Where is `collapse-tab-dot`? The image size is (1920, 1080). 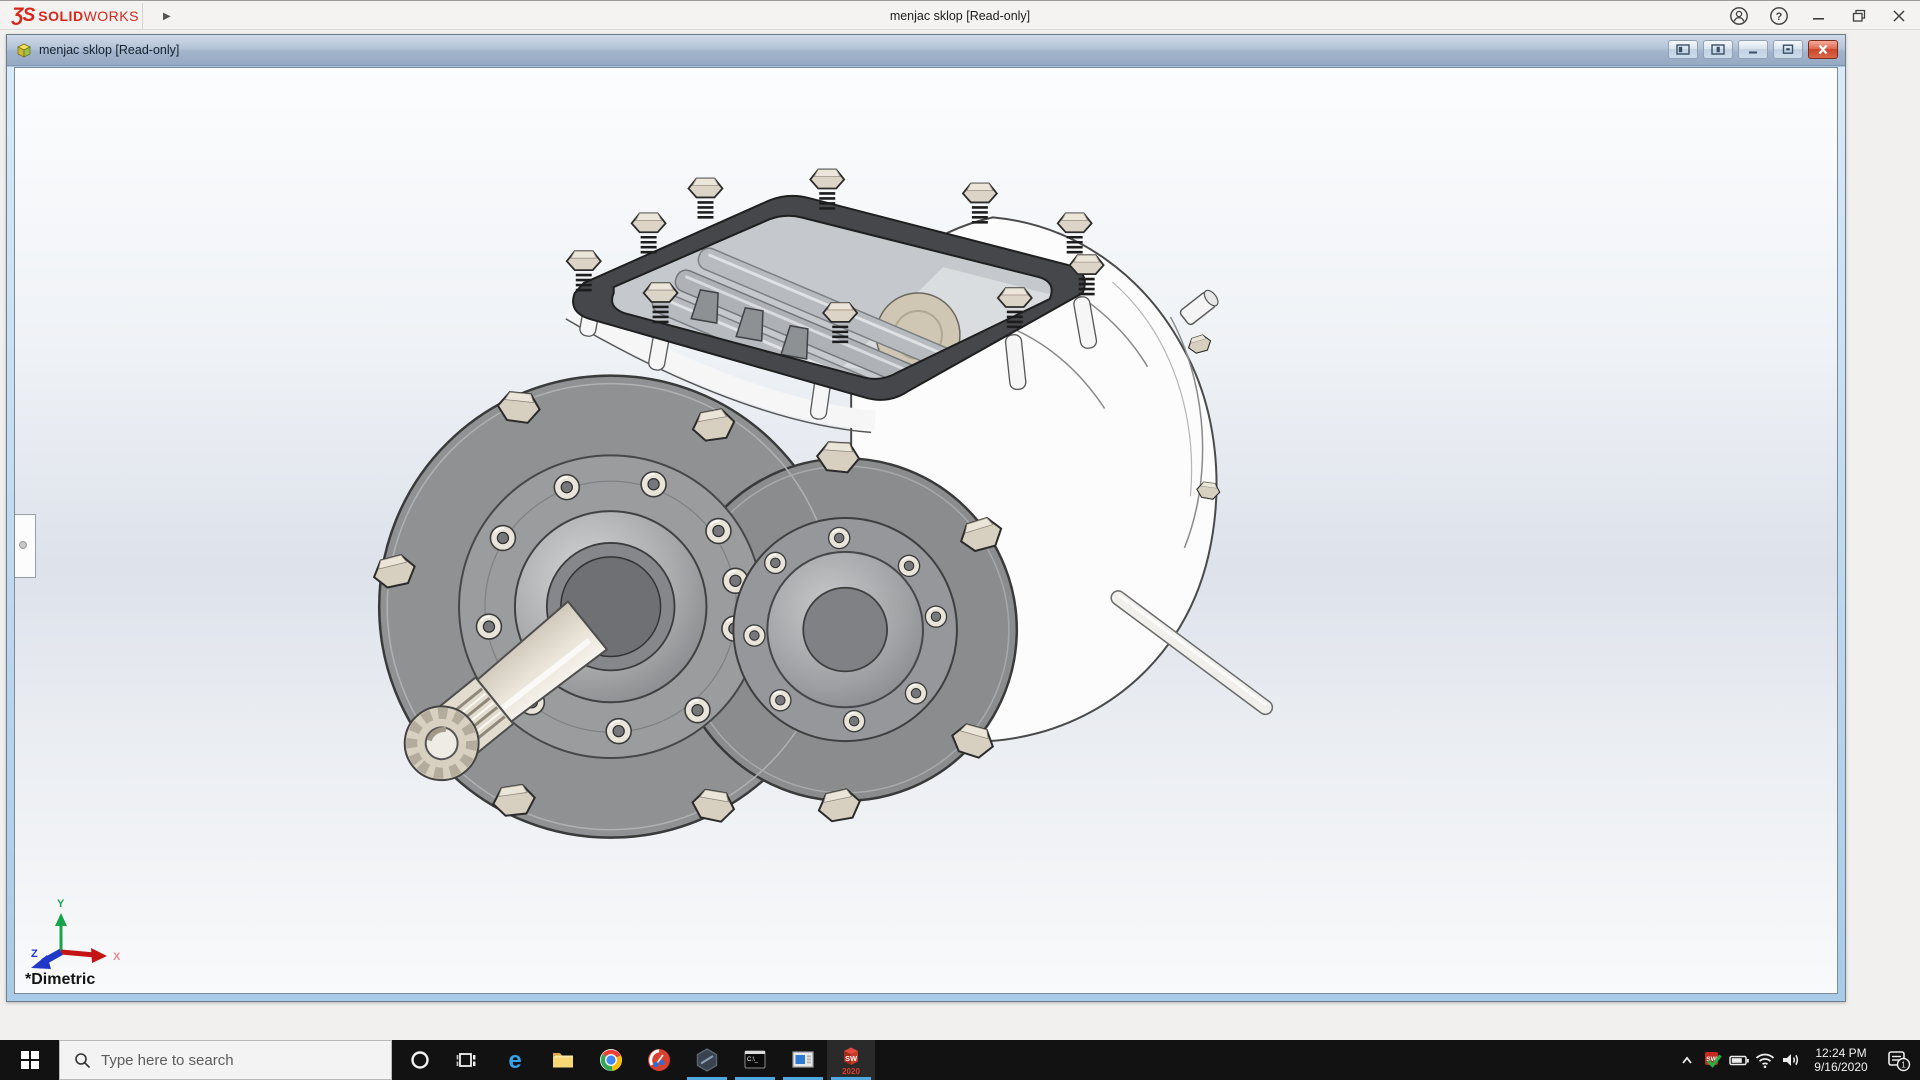
collapse-tab-dot is located at coordinates (23, 545).